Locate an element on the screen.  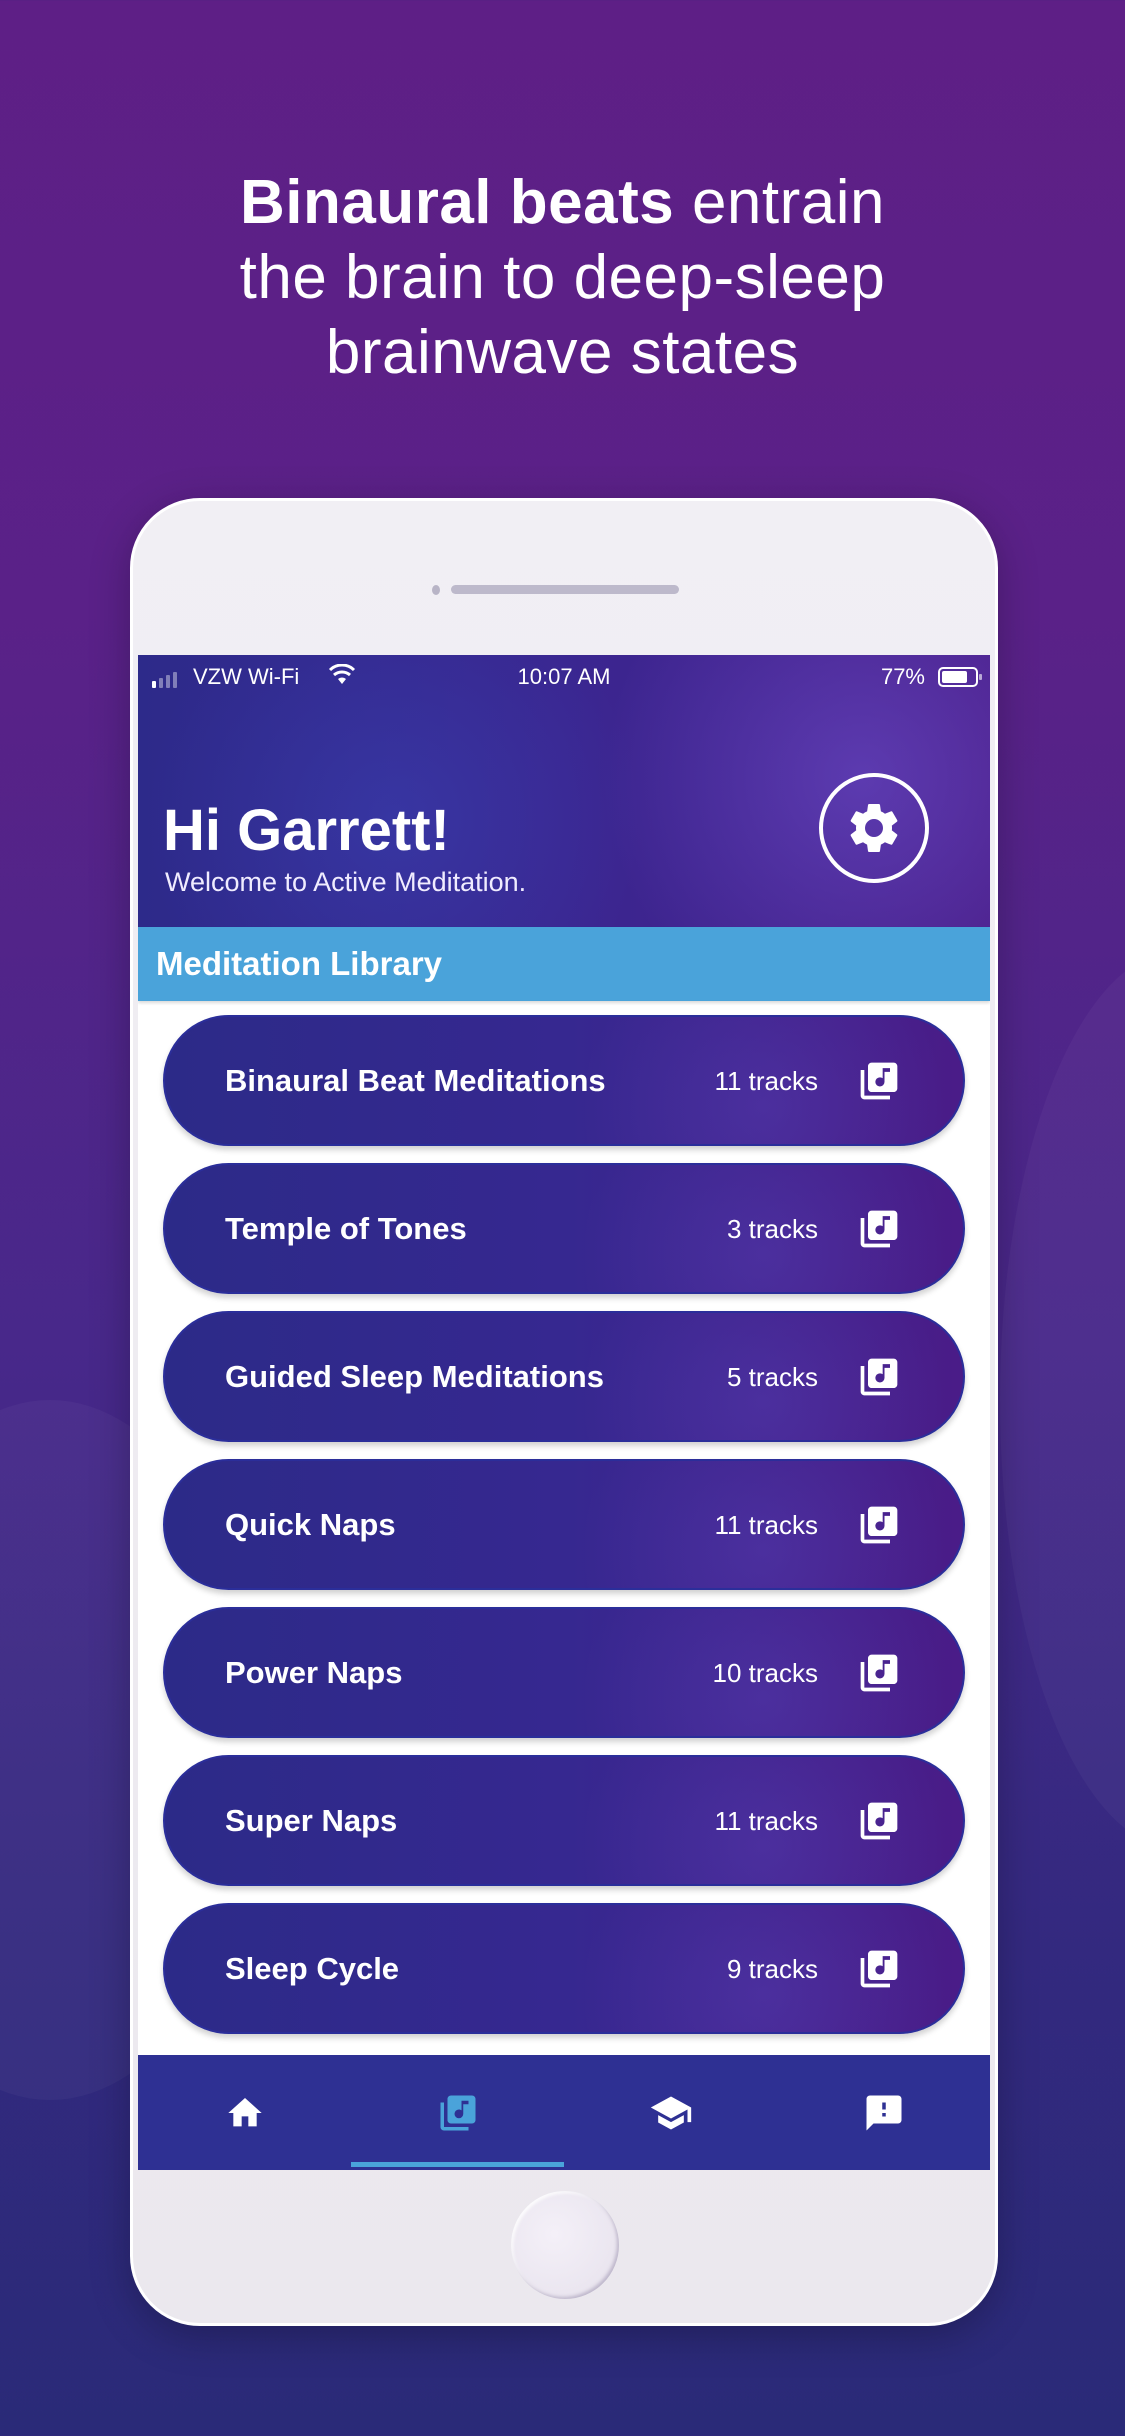
library-item-title: Guided Sleep Meditations is located at coordinates (414, 1376).